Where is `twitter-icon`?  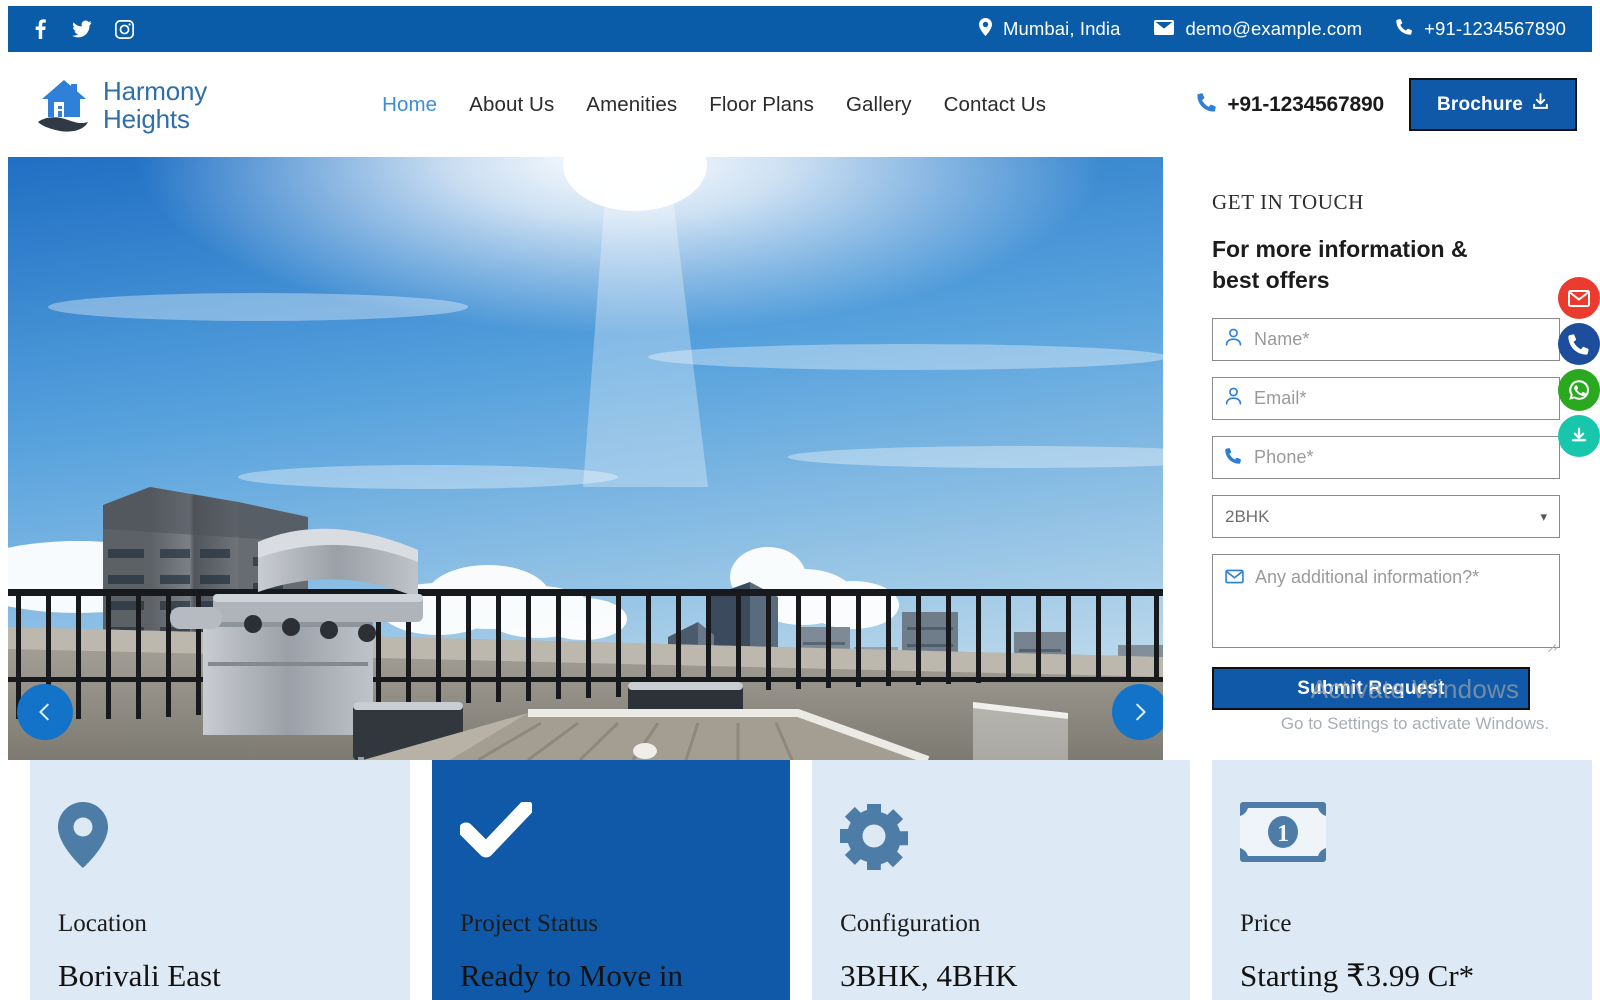 twitter-icon is located at coordinates (82, 29).